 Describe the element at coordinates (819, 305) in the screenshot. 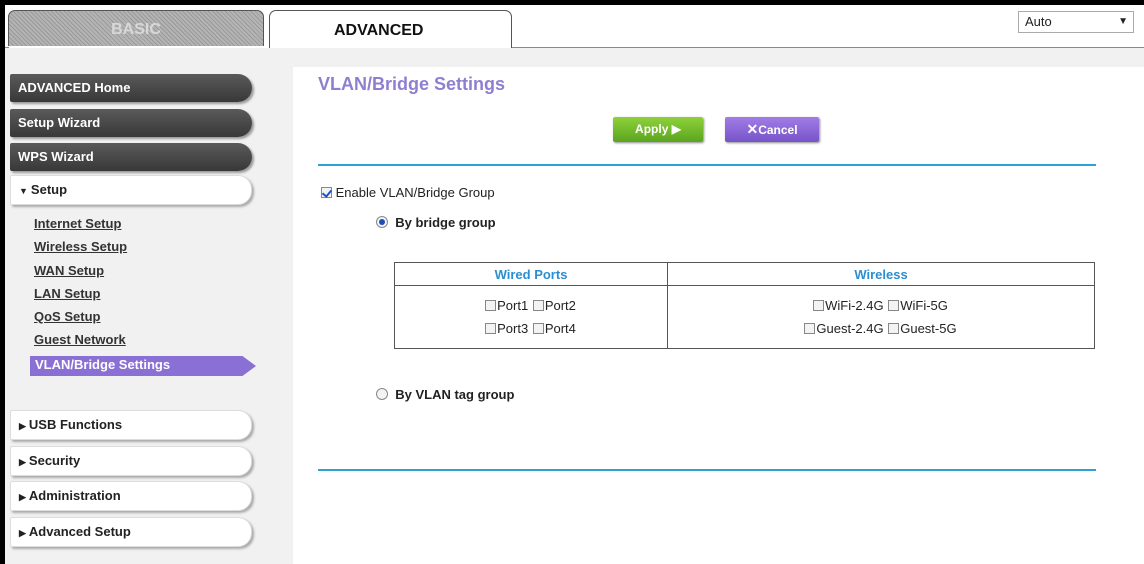

I see `wifi-24g-checkbox` at that location.